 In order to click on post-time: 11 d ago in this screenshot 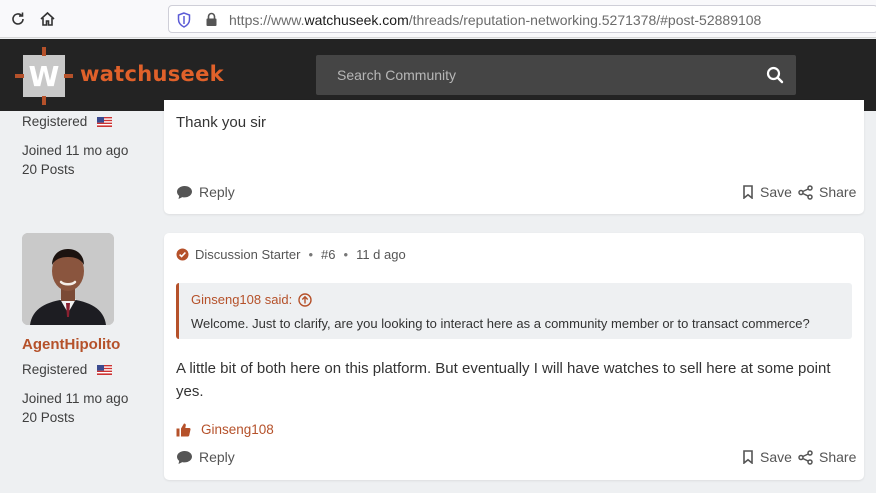, I will do `click(381, 254)`.